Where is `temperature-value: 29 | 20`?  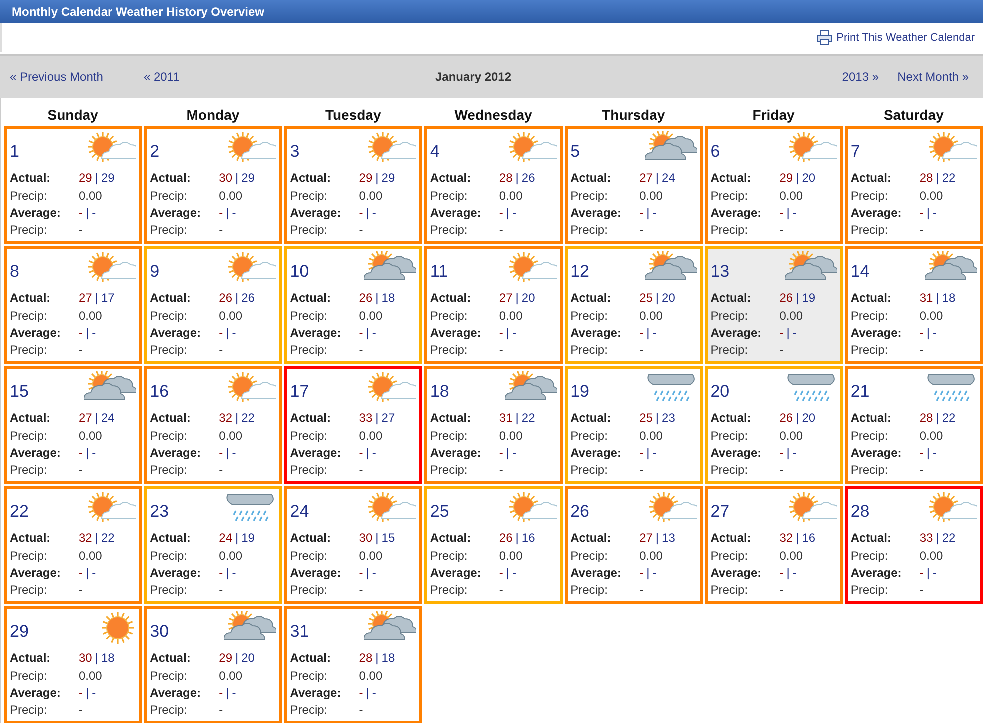 temperature-value: 29 | 20 is located at coordinates (237, 658).